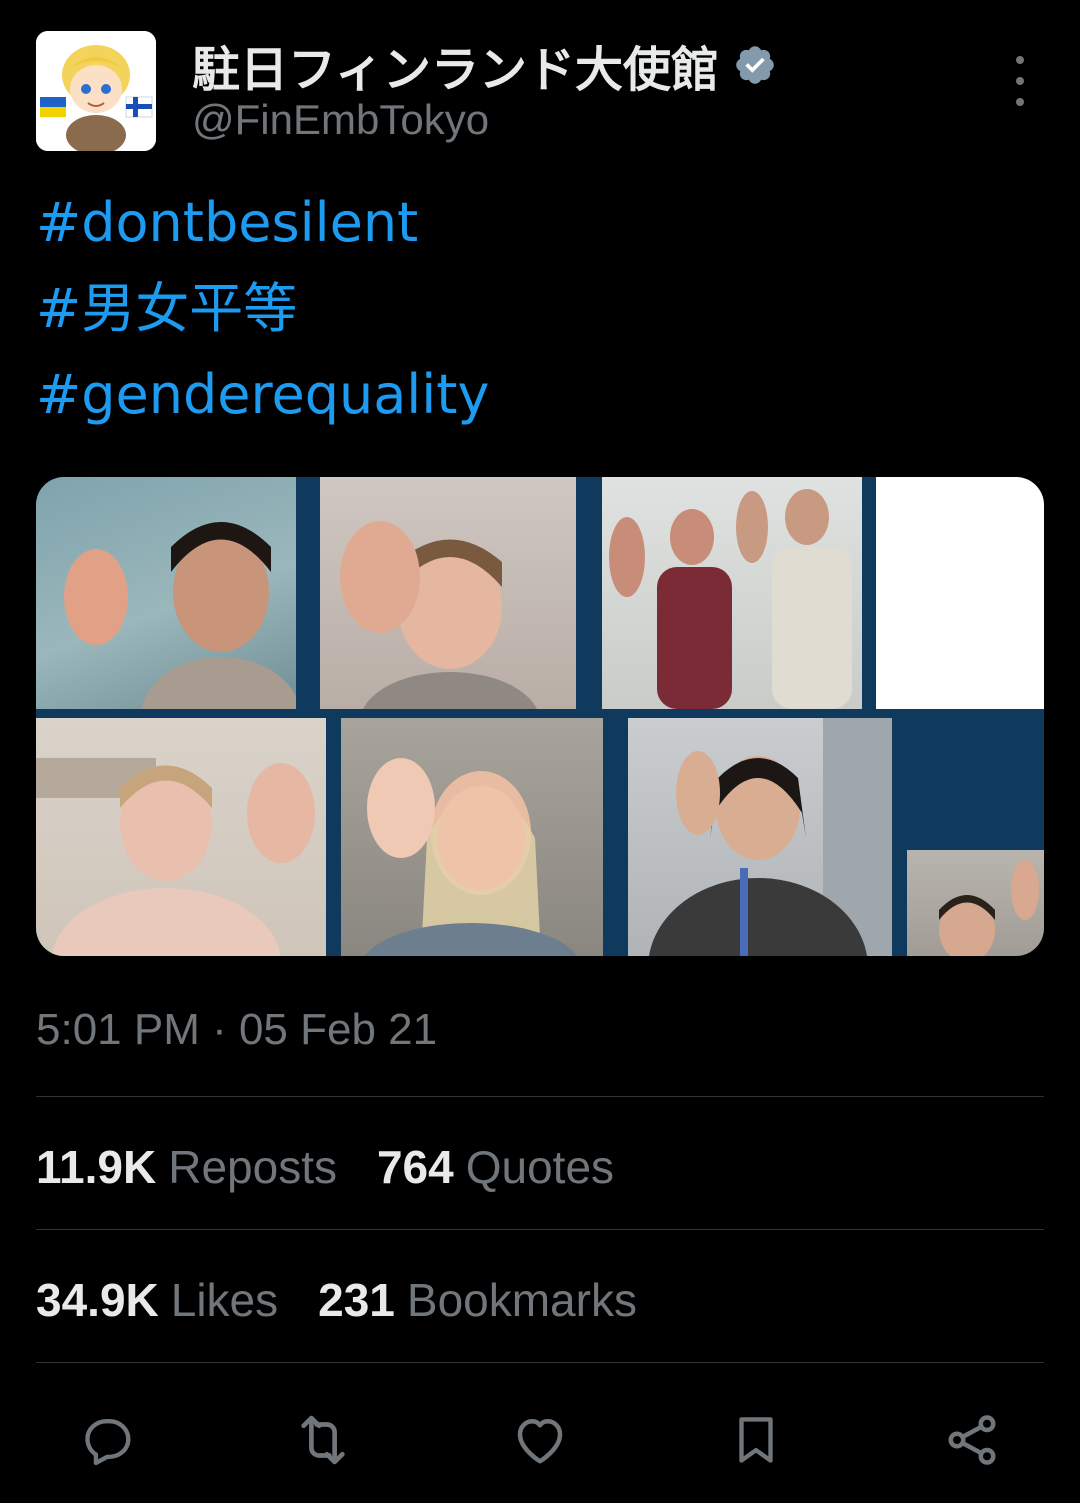 This screenshot has width=1080, height=1503. What do you see at coordinates (96, 91) in the screenshot?
I see `avatar` at bounding box center [96, 91].